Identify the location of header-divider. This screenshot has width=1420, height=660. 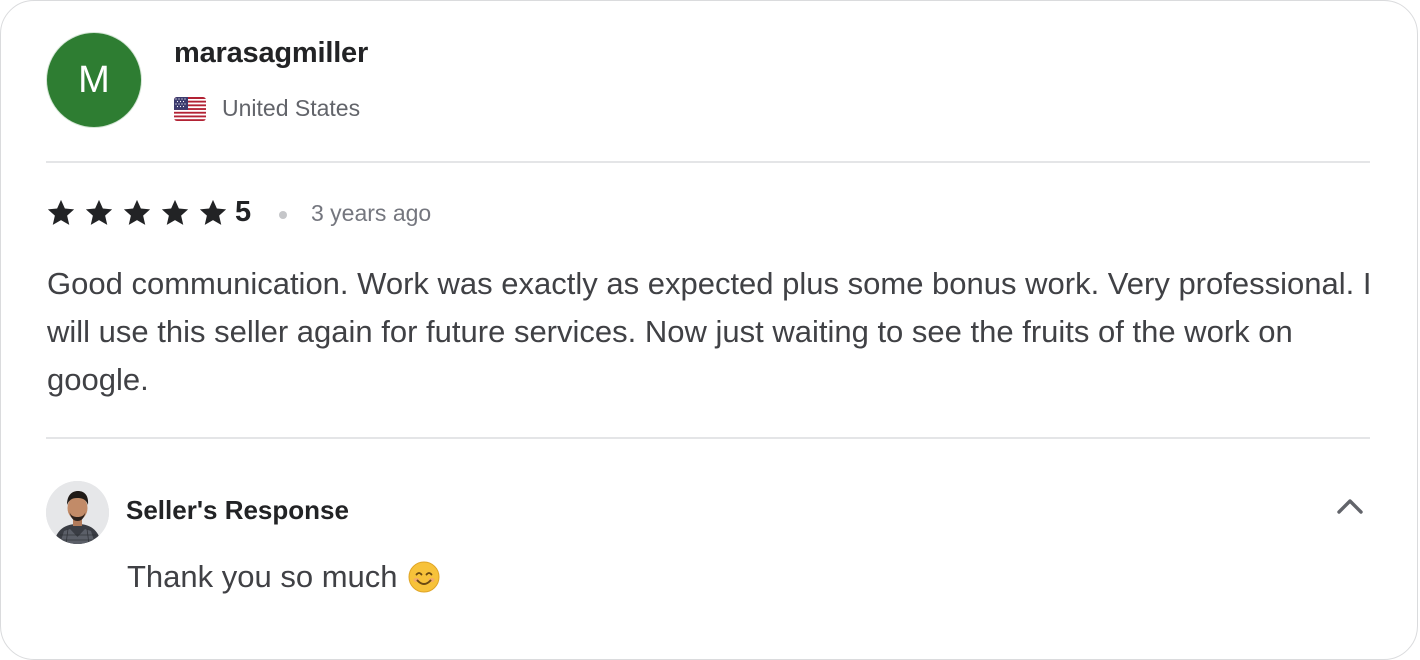
(708, 162).